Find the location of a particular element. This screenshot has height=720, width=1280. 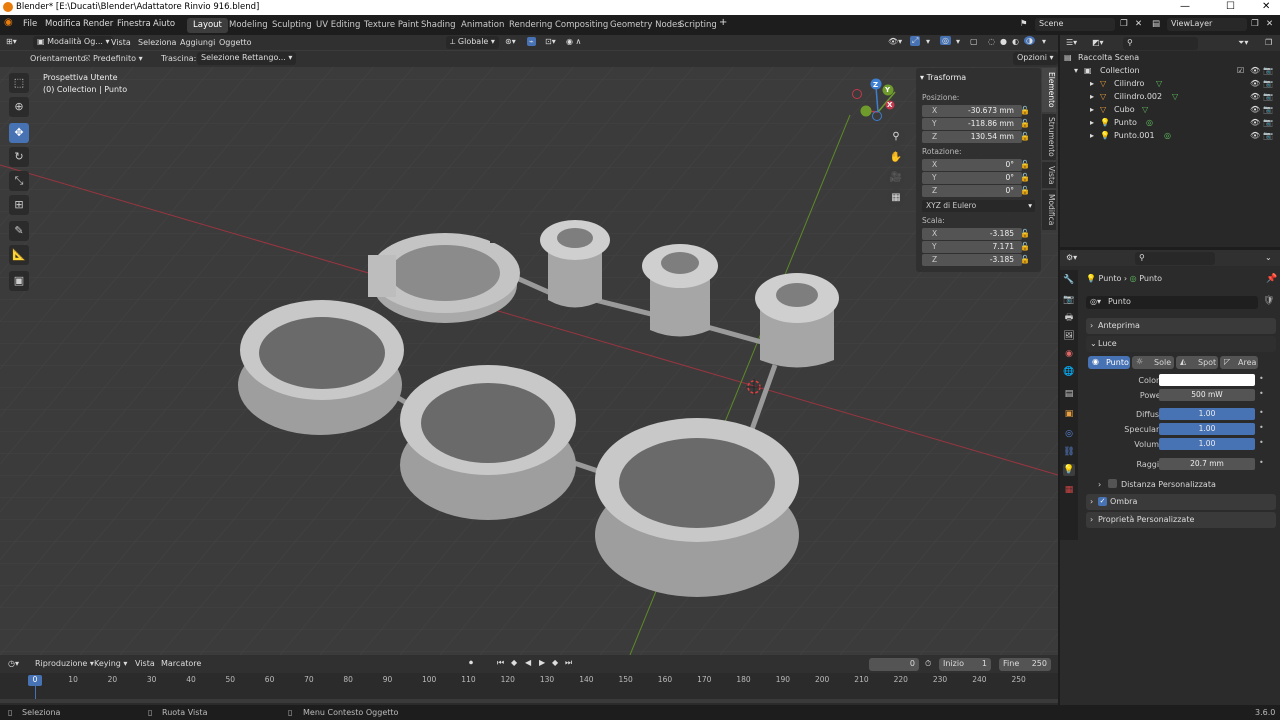

playhead: 0 is located at coordinates (35, 680).